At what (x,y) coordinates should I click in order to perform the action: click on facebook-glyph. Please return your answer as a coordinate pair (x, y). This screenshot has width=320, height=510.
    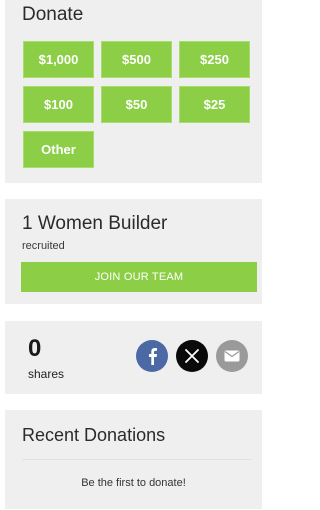
    Looking at the image, I should click on (153, 356).